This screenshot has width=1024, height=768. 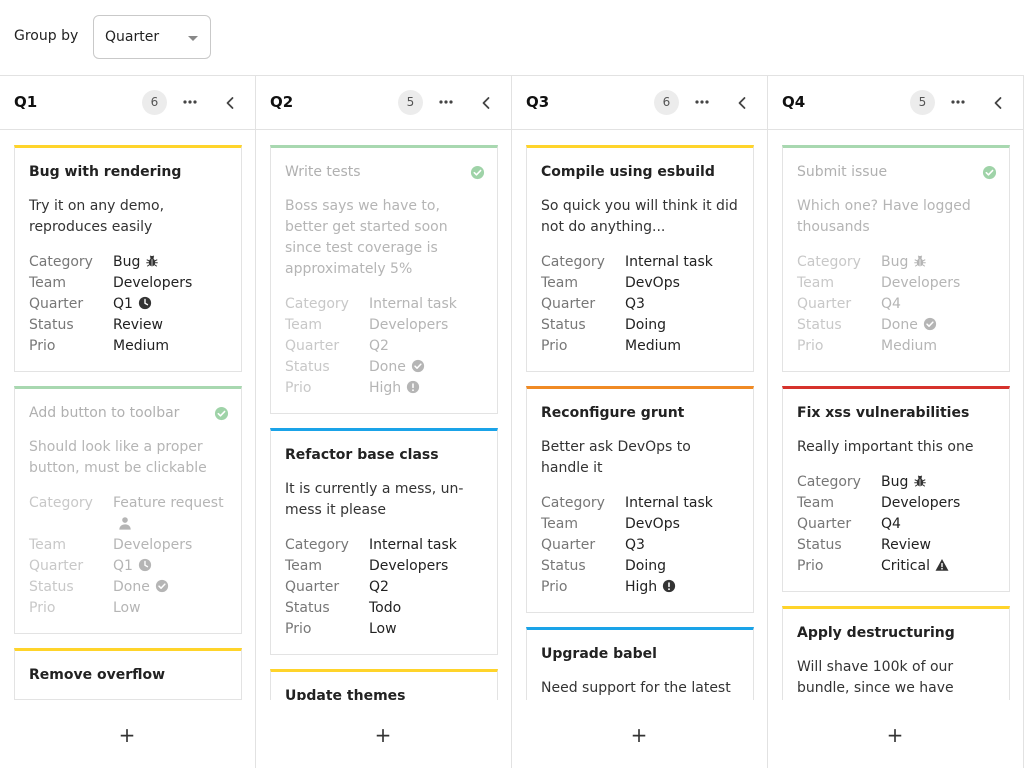 What do you see at coordinates (128, 674) in the screenshot?
I see `task-card: Remove overflow` at bounding box center [128, 674].